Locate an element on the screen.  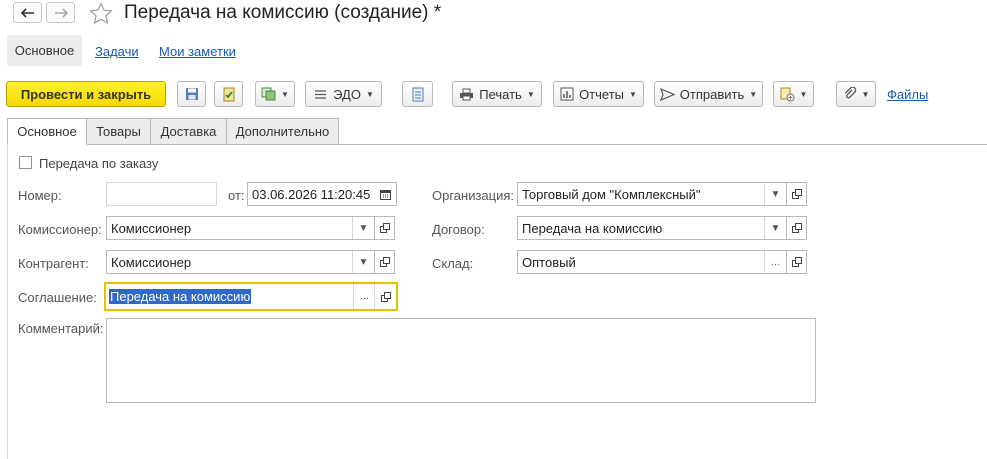
counterparty-field: Комиссионер ▼ is located at coordinates (240, 262).